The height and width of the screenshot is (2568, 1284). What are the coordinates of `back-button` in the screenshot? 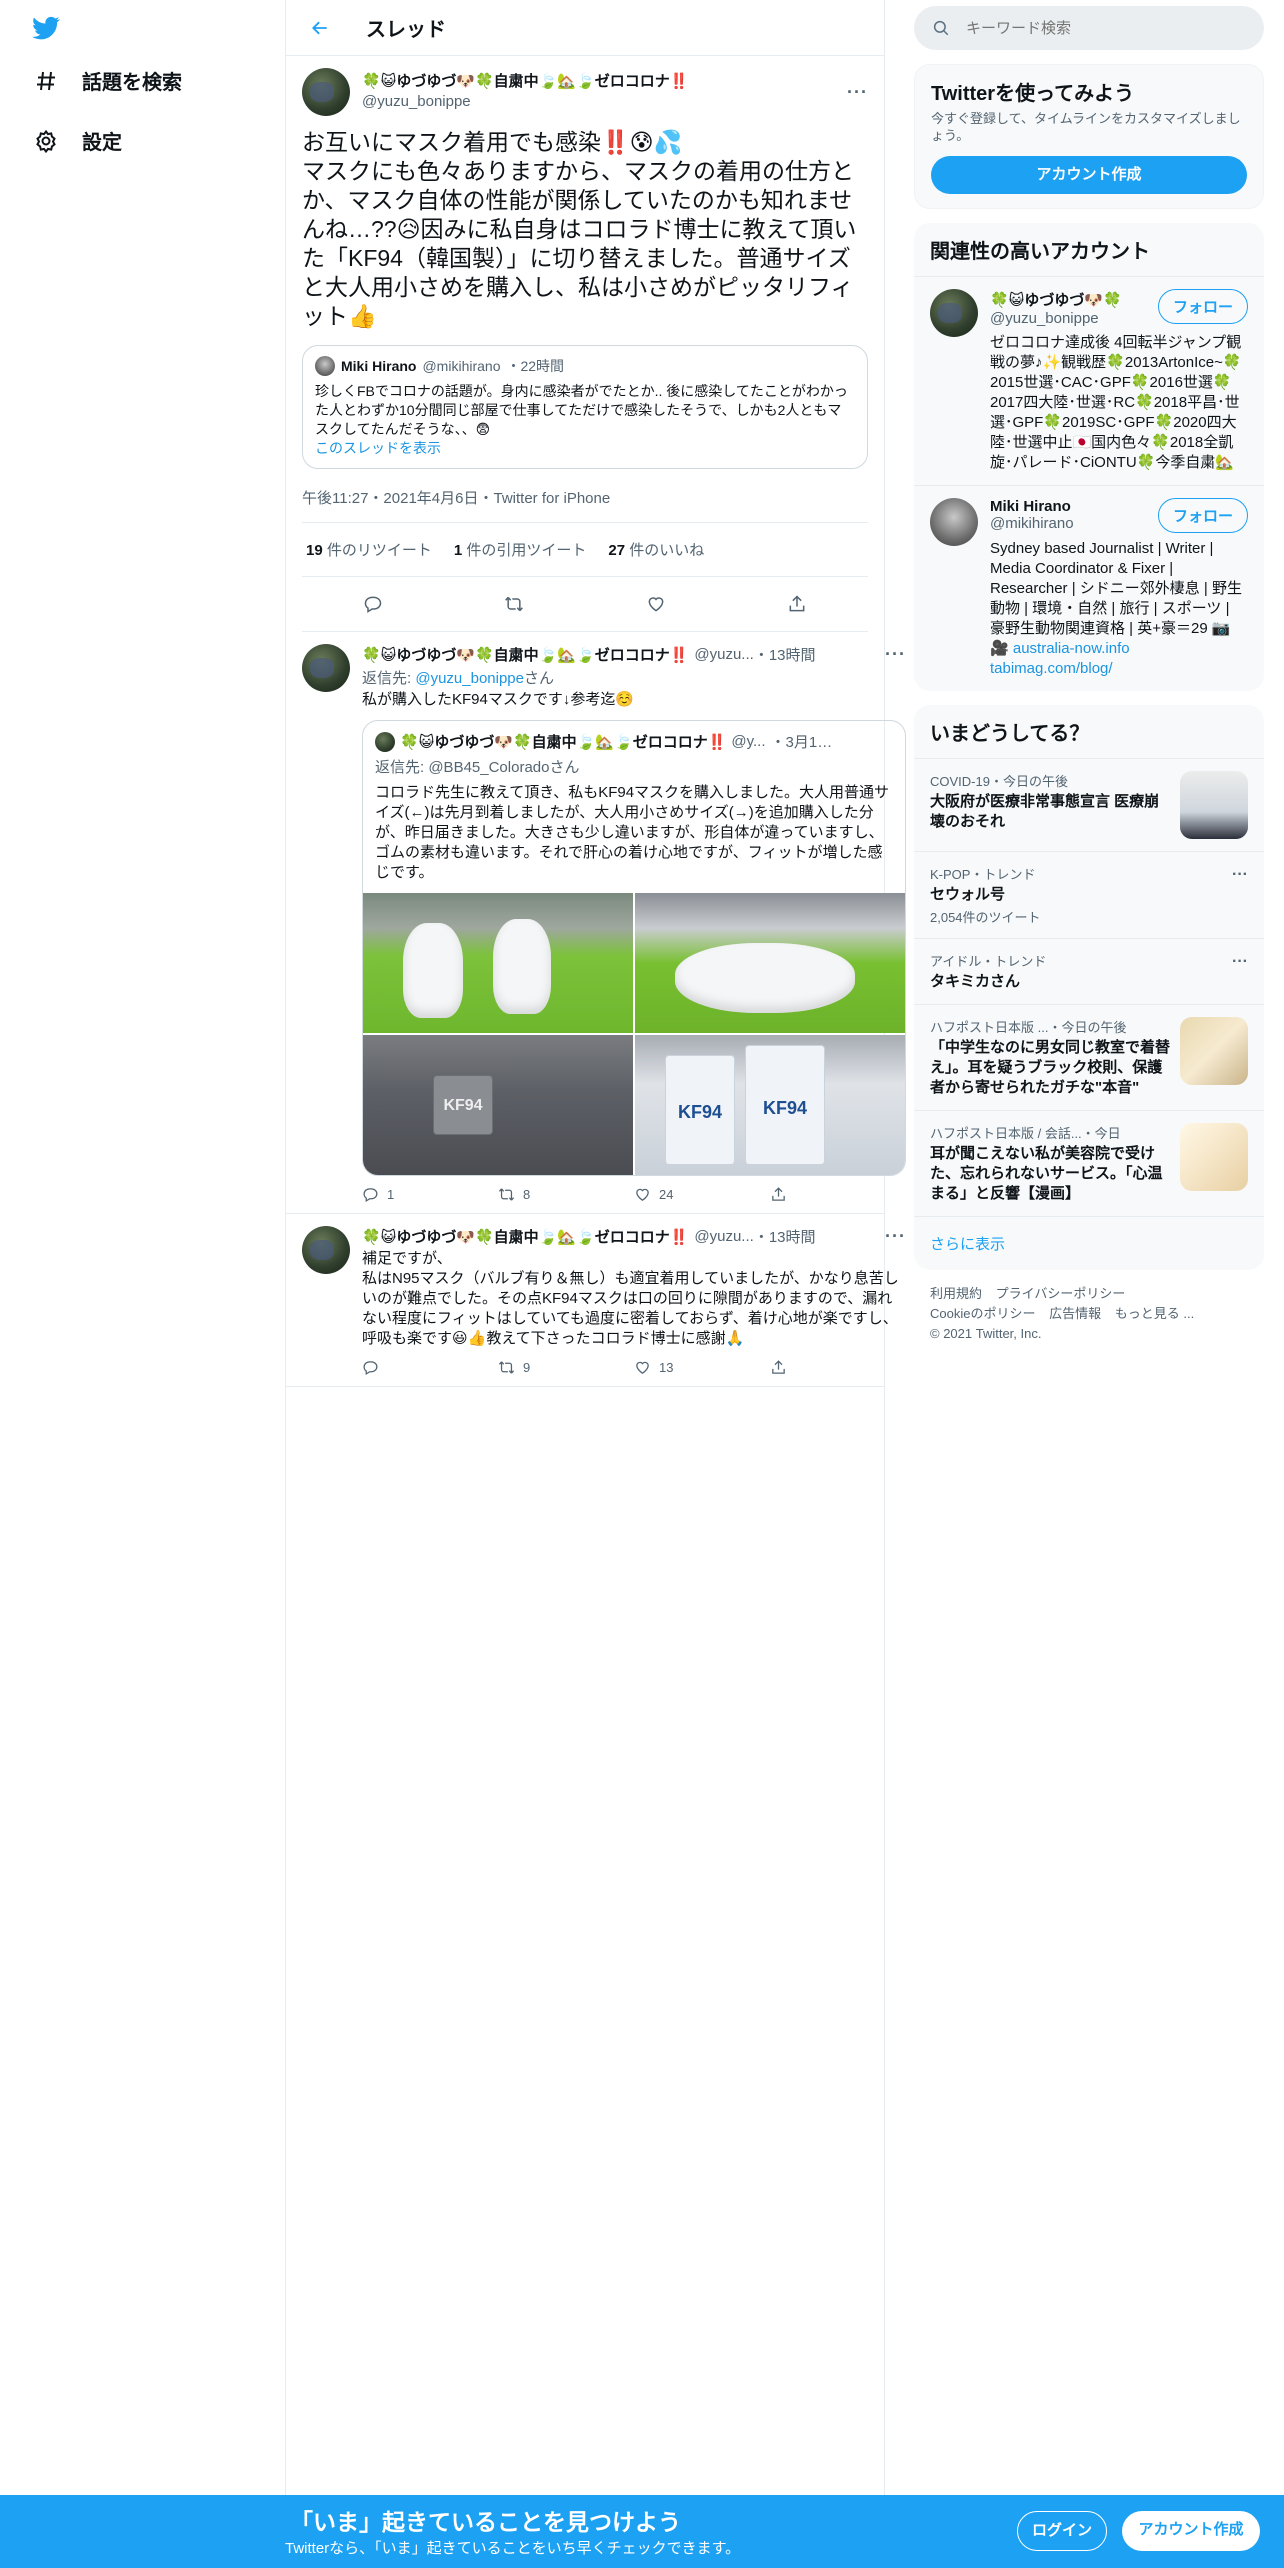 It's located at (320, 28).